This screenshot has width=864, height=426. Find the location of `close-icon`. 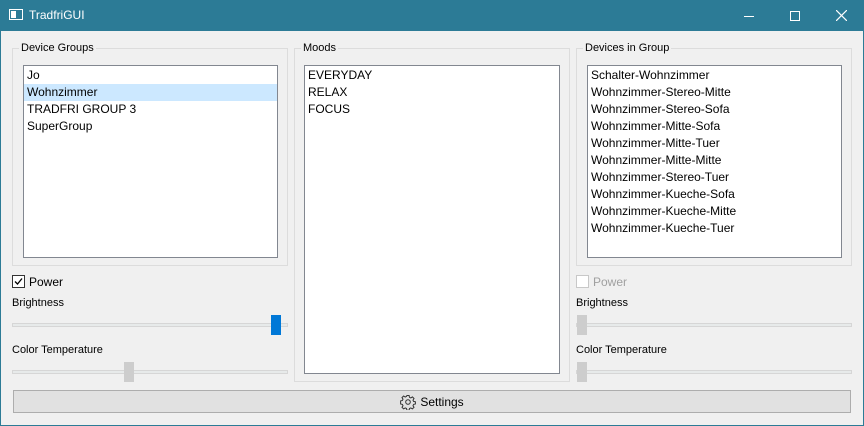

close-icon is located at coordinates (841, 15).